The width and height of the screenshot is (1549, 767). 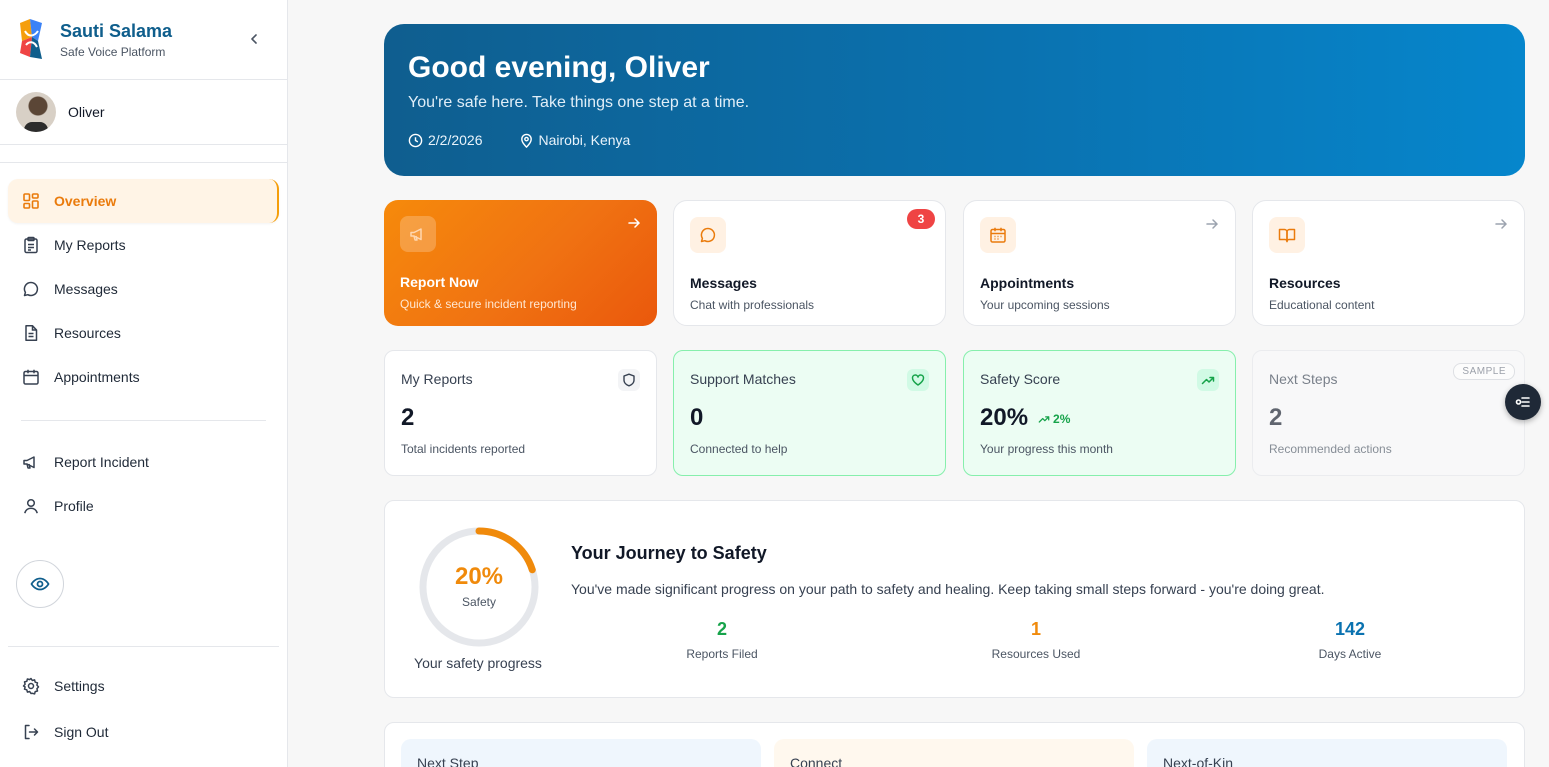 I want to click on user-profile-row: Oliver, so click(x=143, y=112).